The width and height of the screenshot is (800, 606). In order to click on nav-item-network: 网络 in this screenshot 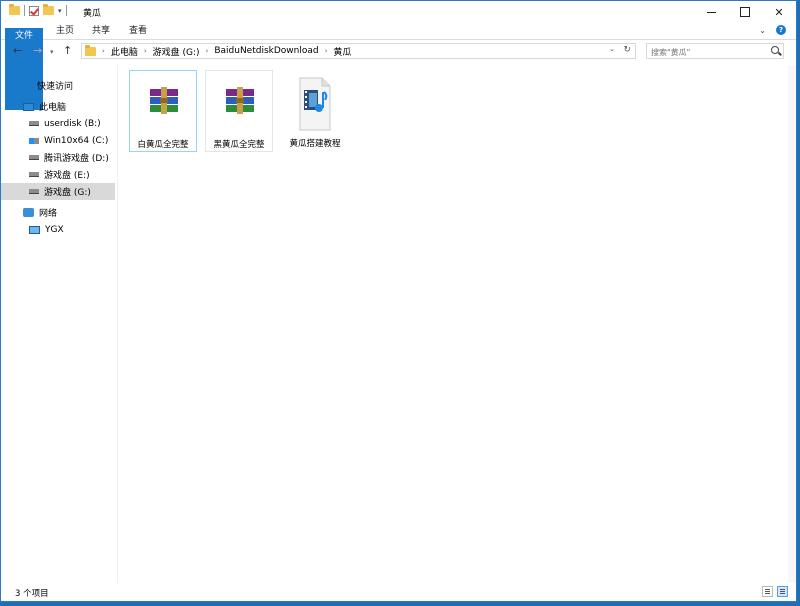, I will do `click(69, 212)`.